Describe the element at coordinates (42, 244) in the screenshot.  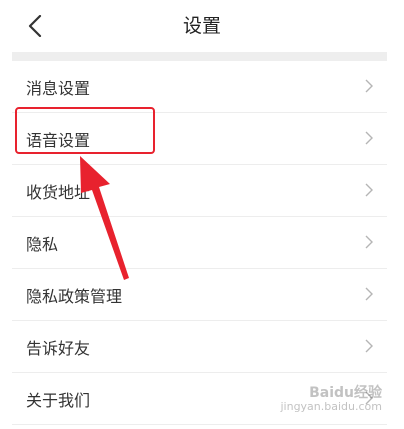
I see `settings-item-label: 隐私` at that location.